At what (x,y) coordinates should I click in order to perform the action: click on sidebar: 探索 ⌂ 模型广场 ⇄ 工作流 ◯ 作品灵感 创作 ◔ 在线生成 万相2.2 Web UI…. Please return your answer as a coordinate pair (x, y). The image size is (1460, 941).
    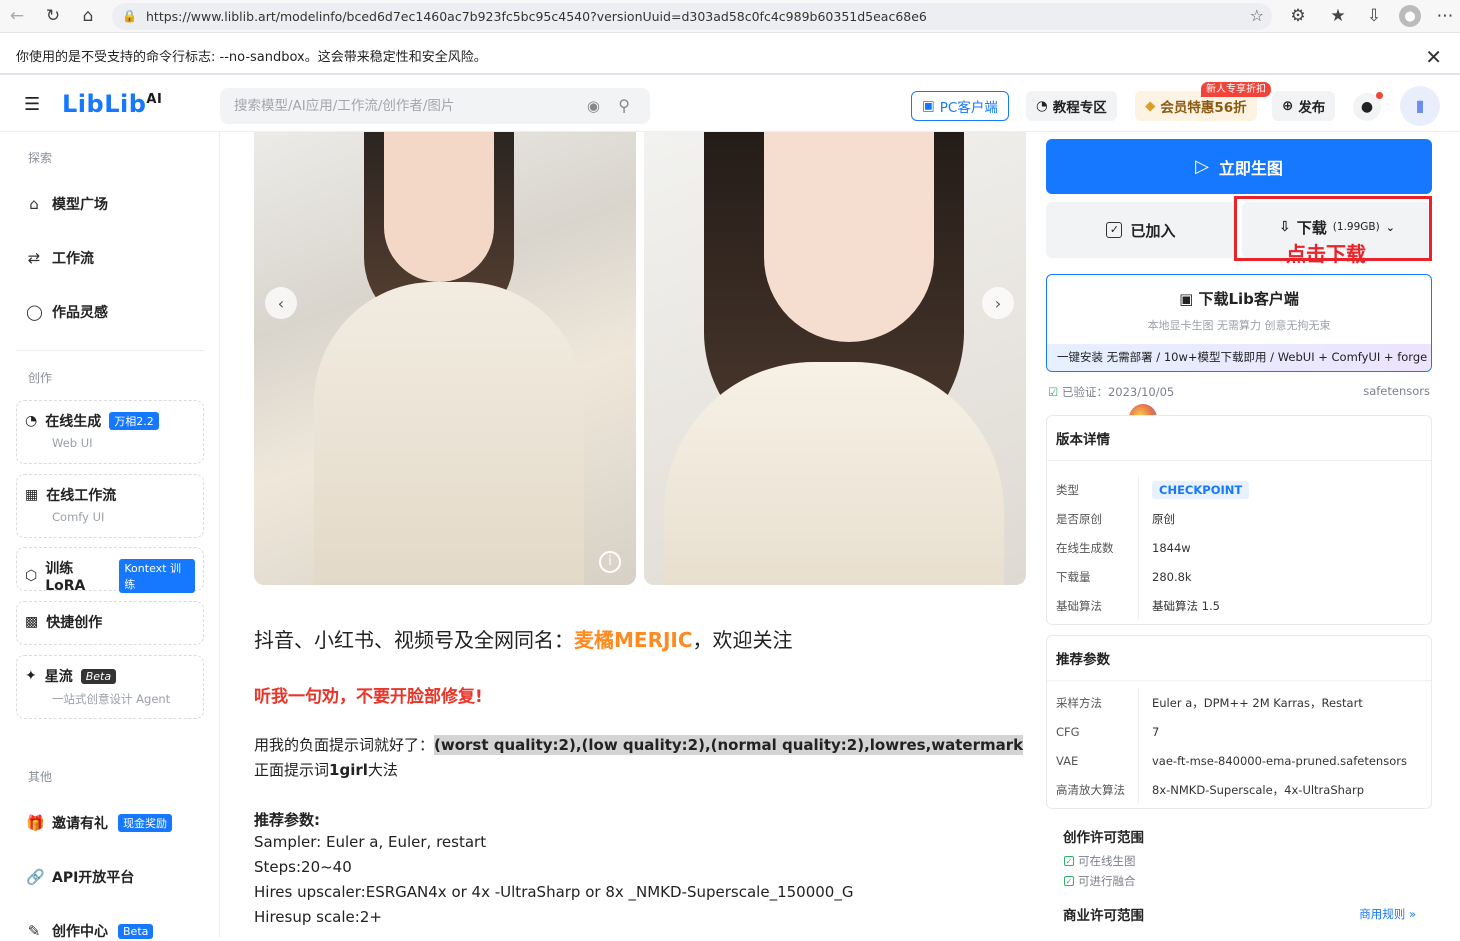
    Looking at the image, I should click on (110, 536).